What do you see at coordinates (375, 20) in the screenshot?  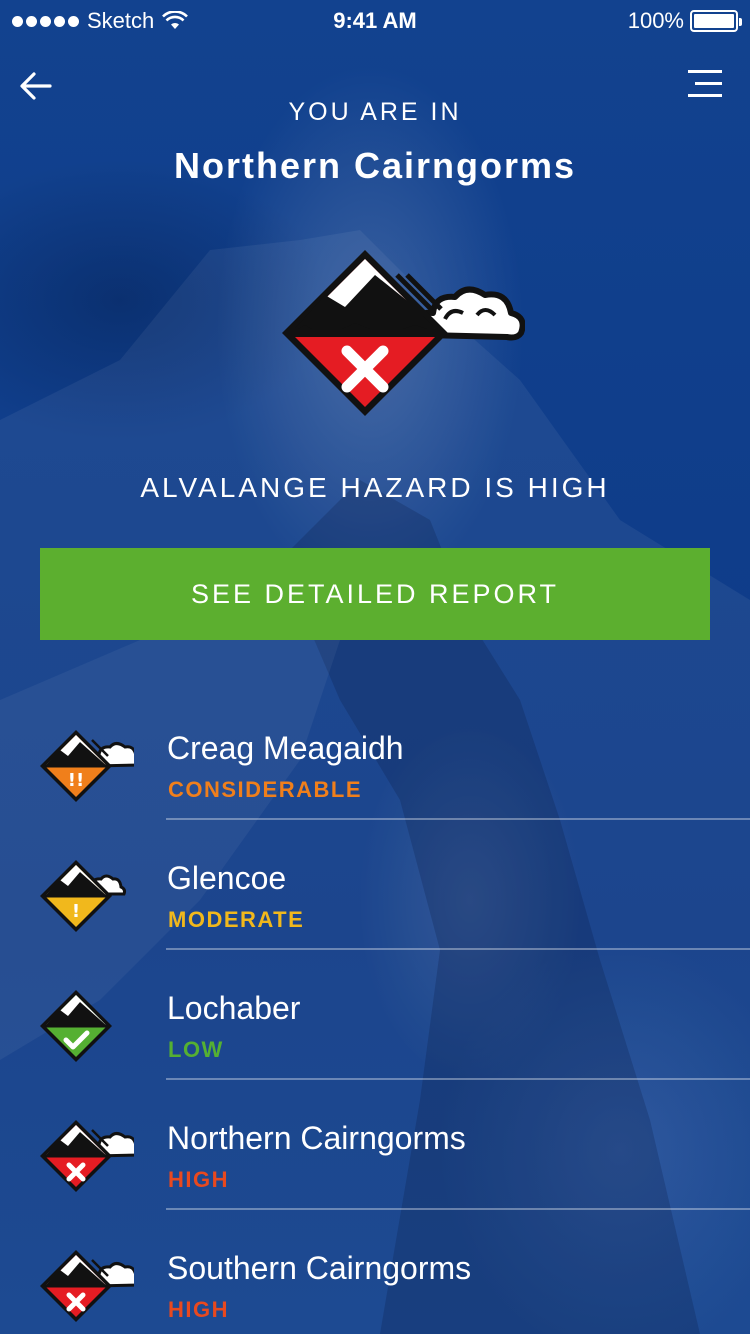 I see `status-bar: Sketch 9:41 AM 100%` at bounding box center [375, 20].